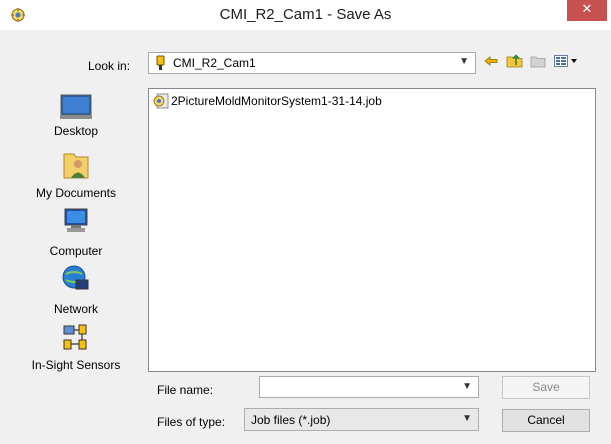  What do you see at coordinates (75, 277) in the screenshot?
I see `network-icon` at bounding box center [75, 277].